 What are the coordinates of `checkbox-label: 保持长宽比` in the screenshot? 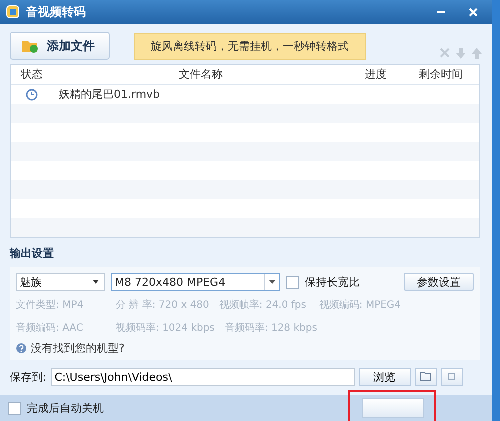 It's located at (332, 282).